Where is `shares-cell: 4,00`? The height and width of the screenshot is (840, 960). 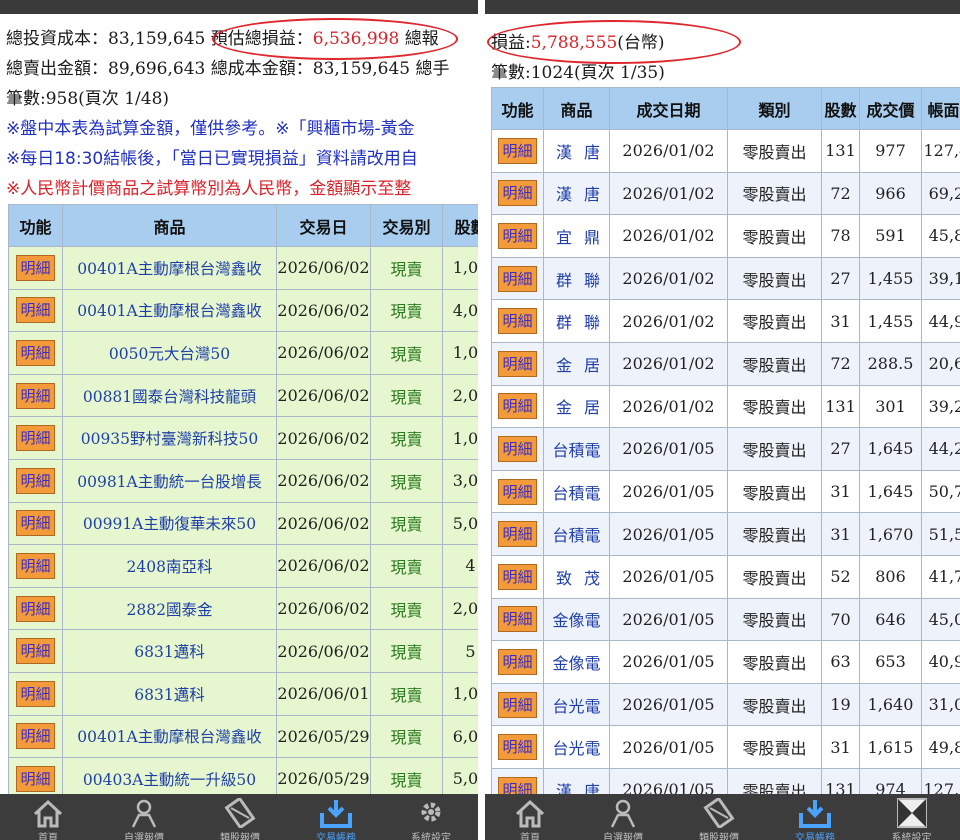
shares-cell: 4,00 is located at coordinates (460, 310).